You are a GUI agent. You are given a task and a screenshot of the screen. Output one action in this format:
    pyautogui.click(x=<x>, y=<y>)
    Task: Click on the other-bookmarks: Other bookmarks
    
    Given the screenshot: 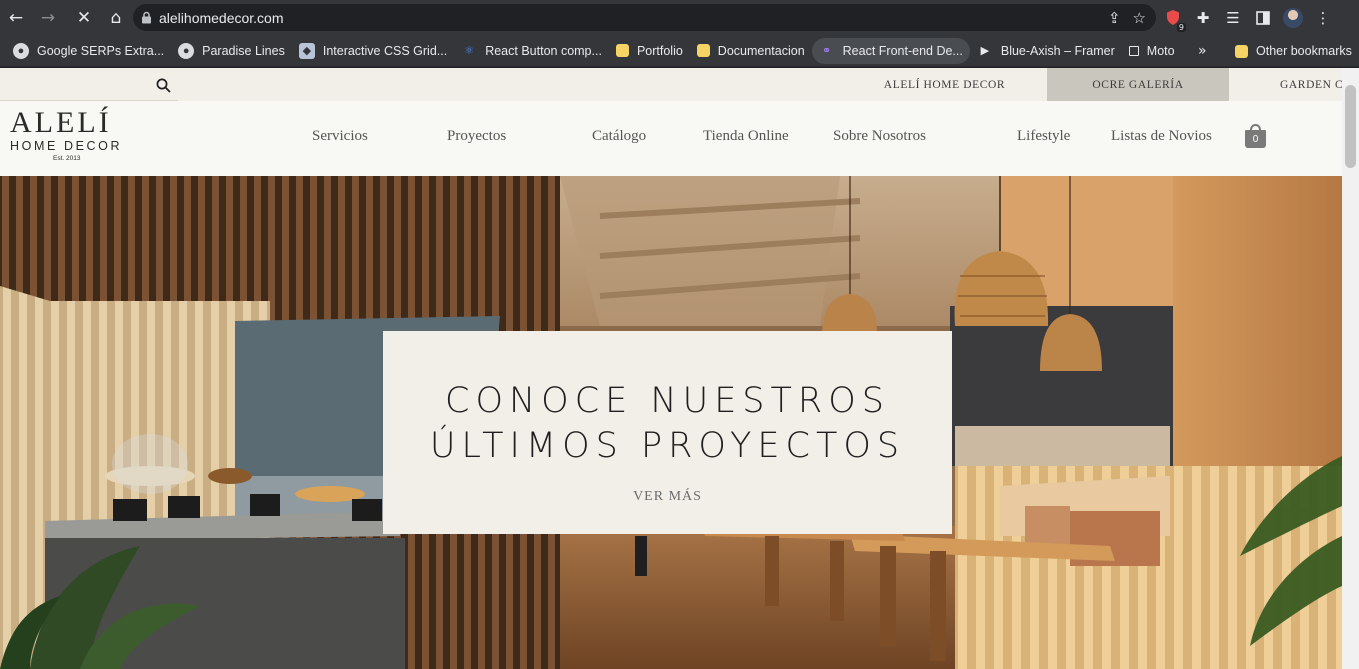 What is the action you would take?
    pyautogui.click(x=1293, y=51)
    